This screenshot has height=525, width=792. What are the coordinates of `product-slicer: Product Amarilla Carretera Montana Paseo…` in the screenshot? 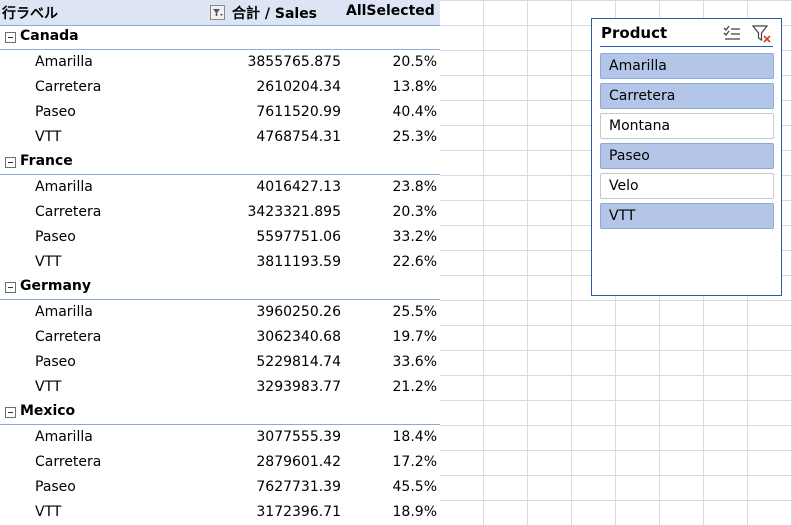 It's located at (686, 157).